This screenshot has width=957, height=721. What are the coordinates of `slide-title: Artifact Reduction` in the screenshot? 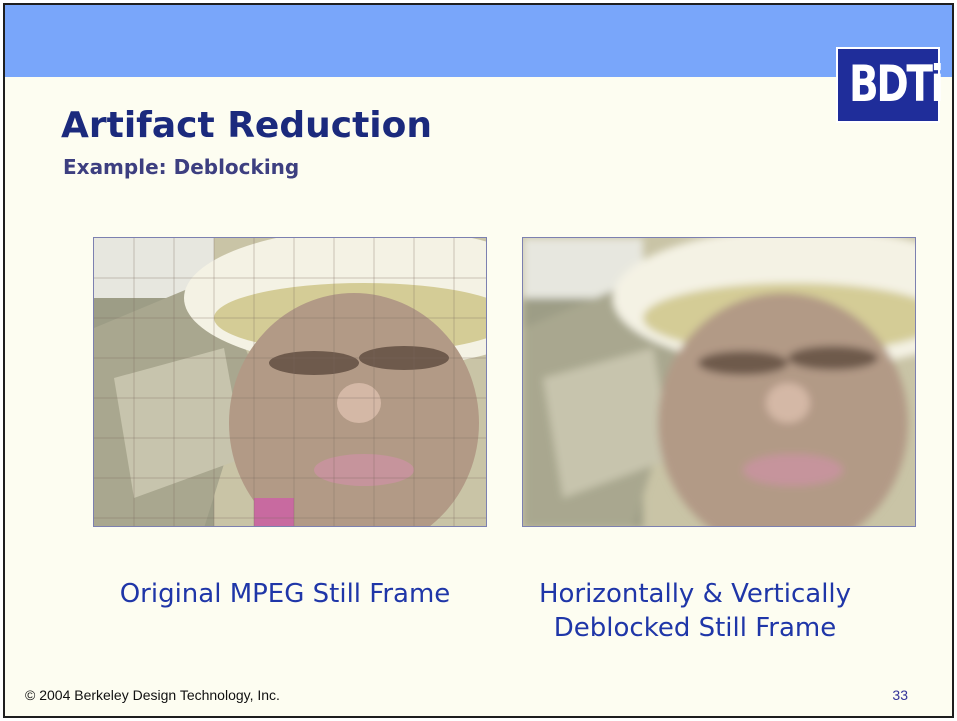 It's located at (246, 125).